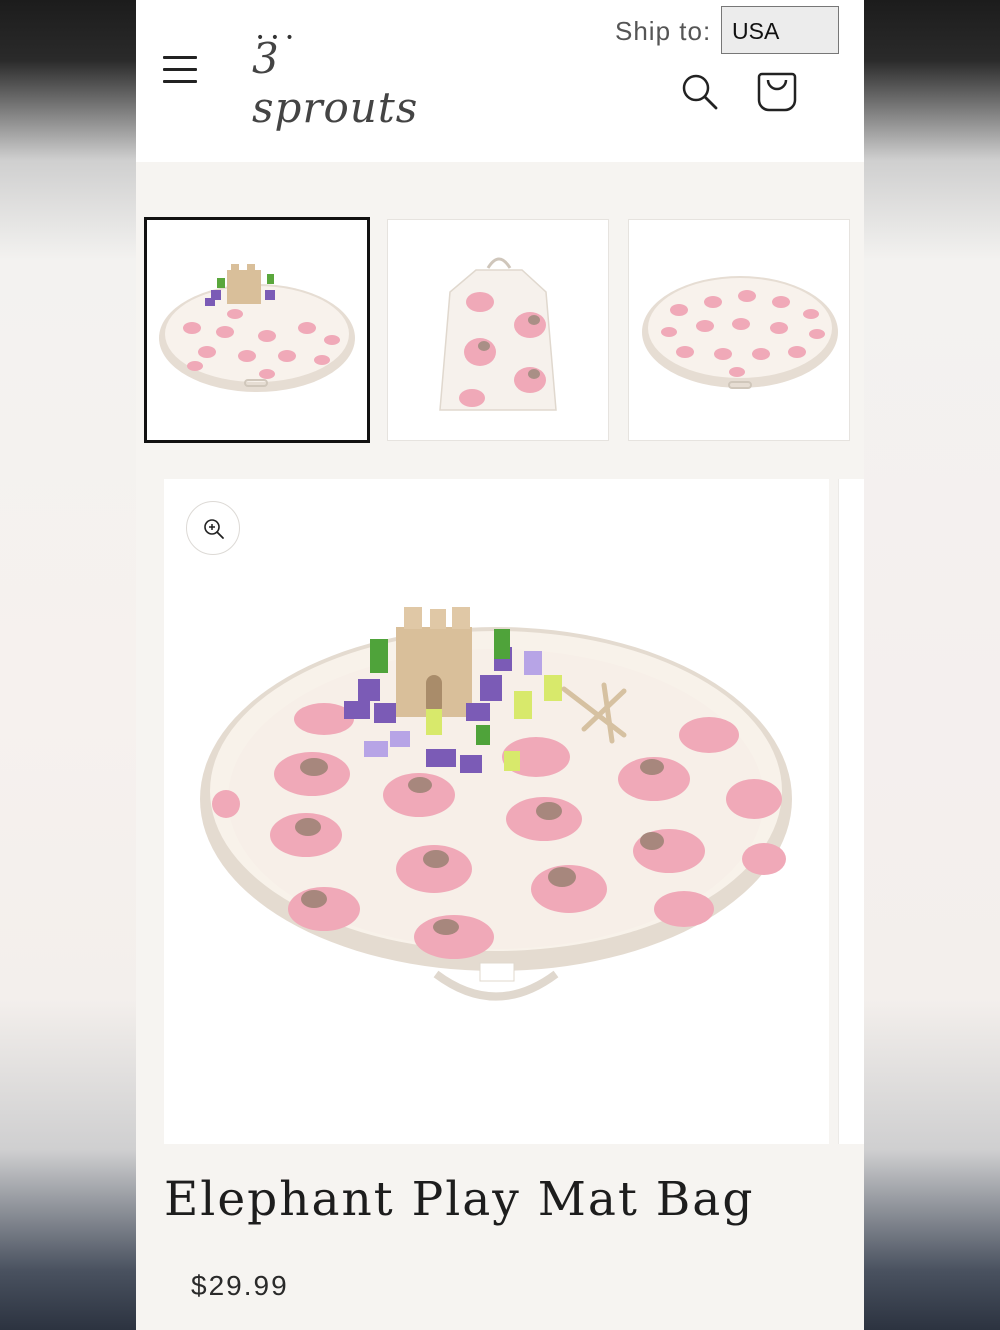  Describe the element at coordinates (700, 92) in the screenshot. I see `search-icon` at that location.